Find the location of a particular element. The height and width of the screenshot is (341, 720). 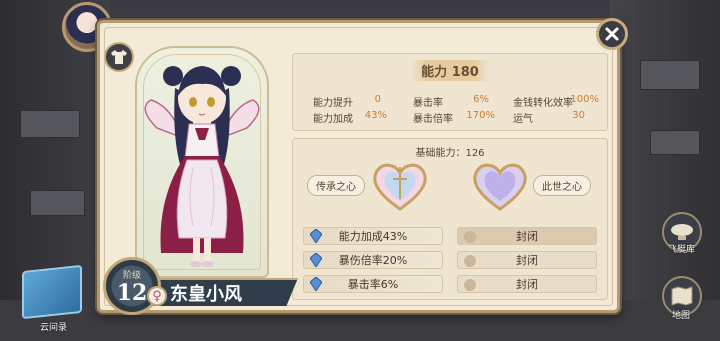

power-title: 能力 180 is located at coordinates (450, 70).